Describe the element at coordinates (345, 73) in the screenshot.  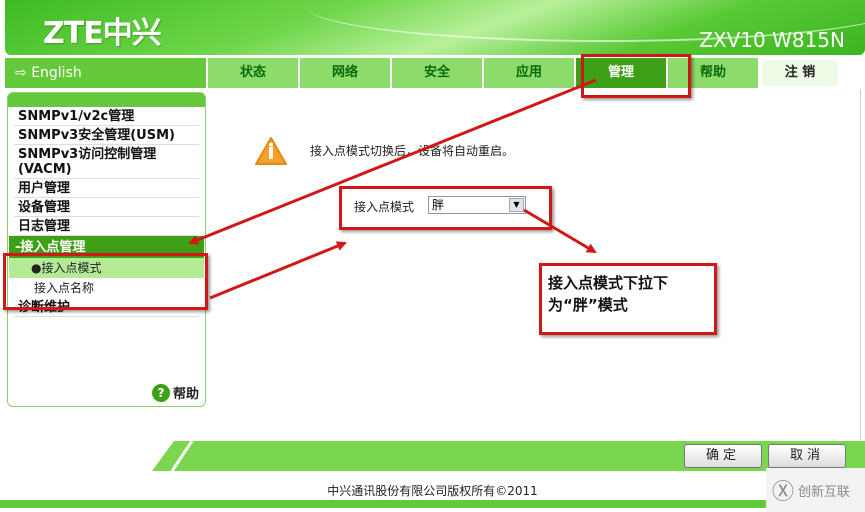
I see `tab-network: 网络` at that location.